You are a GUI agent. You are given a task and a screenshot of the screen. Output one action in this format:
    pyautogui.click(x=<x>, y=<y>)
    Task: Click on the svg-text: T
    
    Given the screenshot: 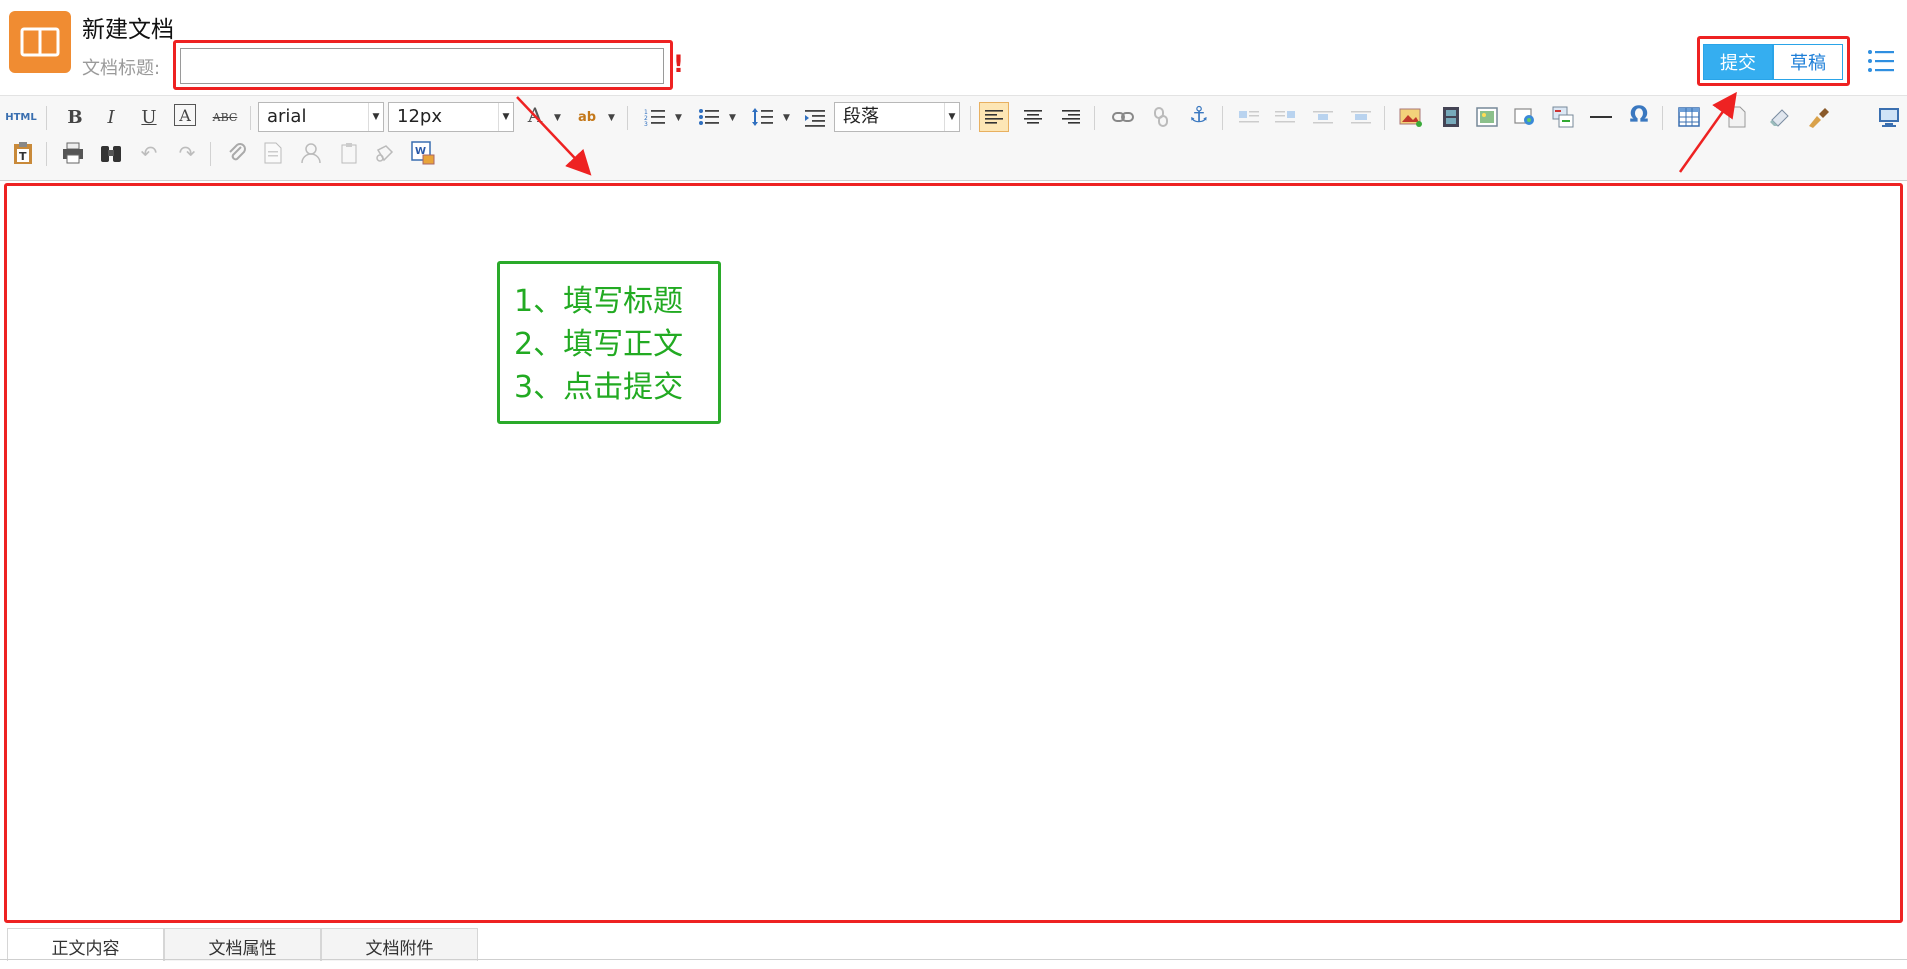 What is the action you would take?
    pyautogui.click(x=23, y=156)
    